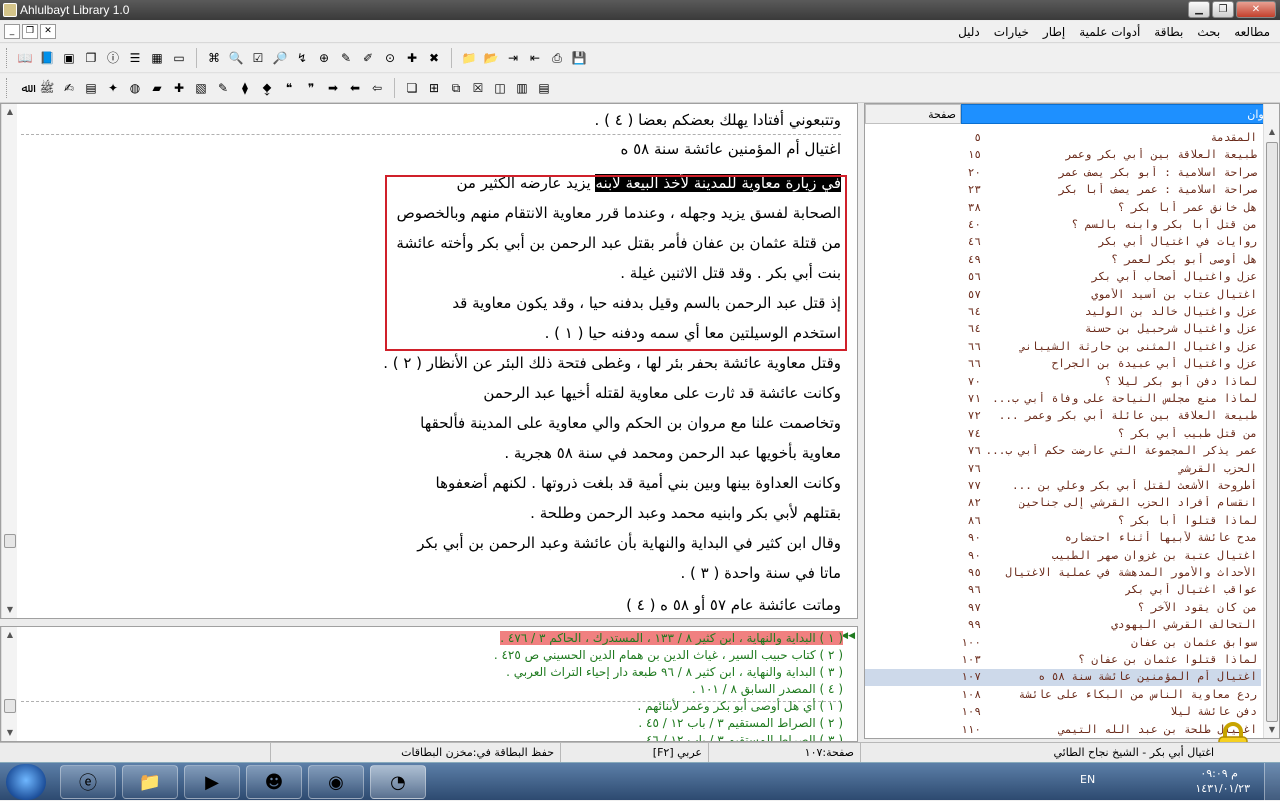 The image size is (1280, 801). I want to click on footnote-line: ( ٢ ) الصراط المستقيم ٣ / باب ١٢ / ٤٥ ., so click(740, 723).